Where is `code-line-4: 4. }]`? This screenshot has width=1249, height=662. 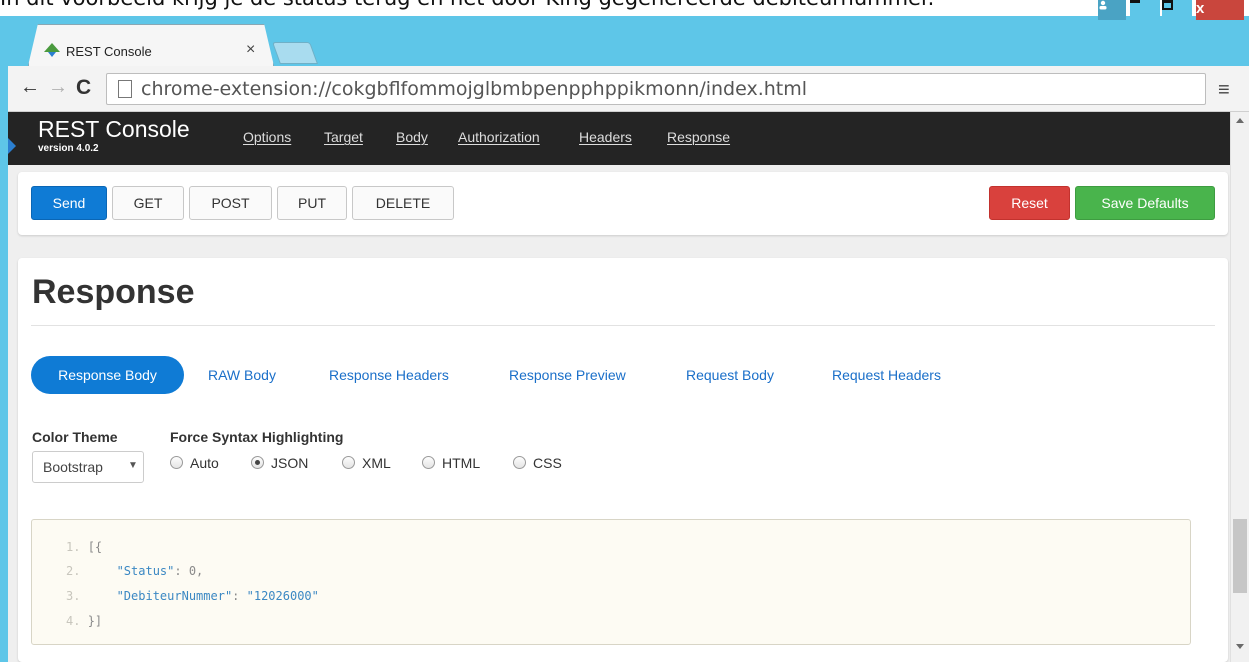 code-line-4: 4. }] is located at coordinates (84, 621).